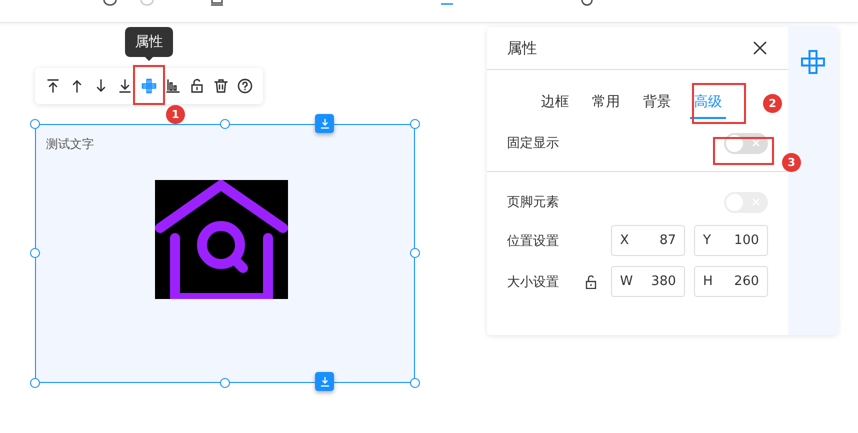  I want to click on bar-chart-icon, so click(173, 86).